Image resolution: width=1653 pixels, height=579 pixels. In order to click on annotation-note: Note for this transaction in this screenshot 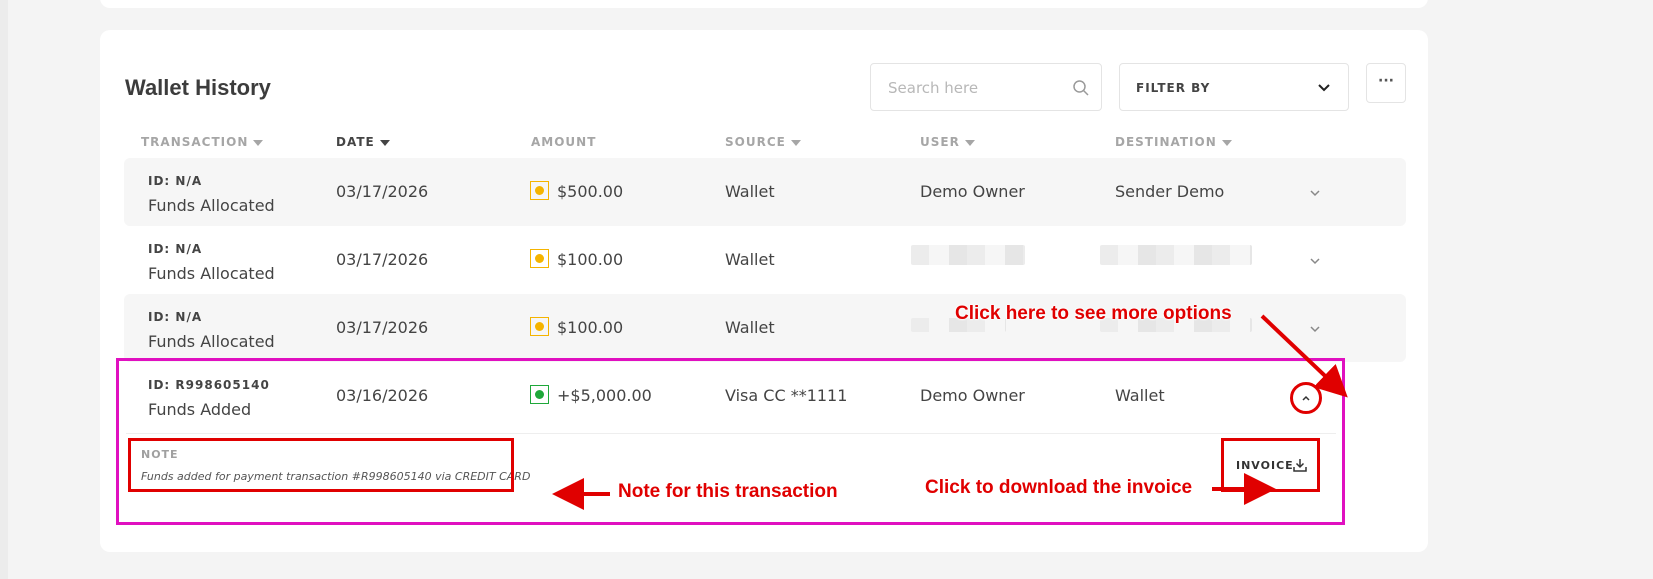, I will do `click(728, 491)`.